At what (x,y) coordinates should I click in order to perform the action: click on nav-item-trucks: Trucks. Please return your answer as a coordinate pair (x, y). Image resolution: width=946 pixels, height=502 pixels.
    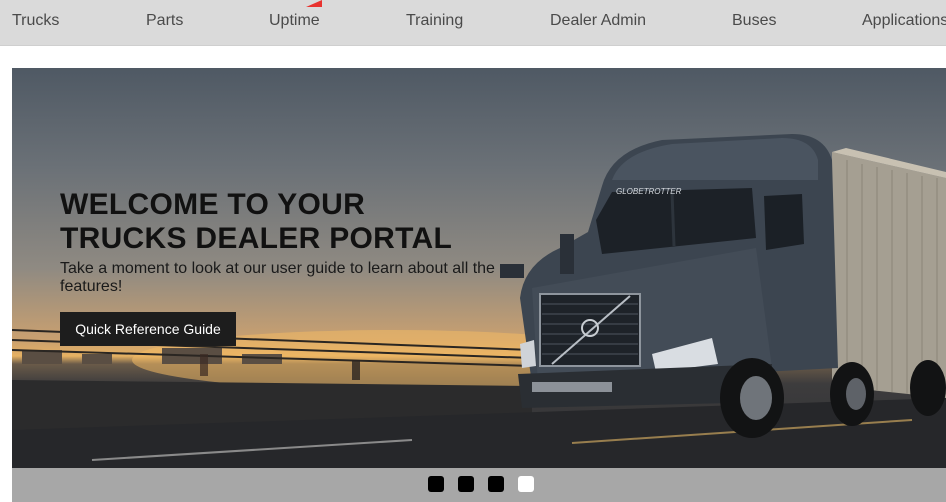
    Looking at the image, I should click on (35, 21).